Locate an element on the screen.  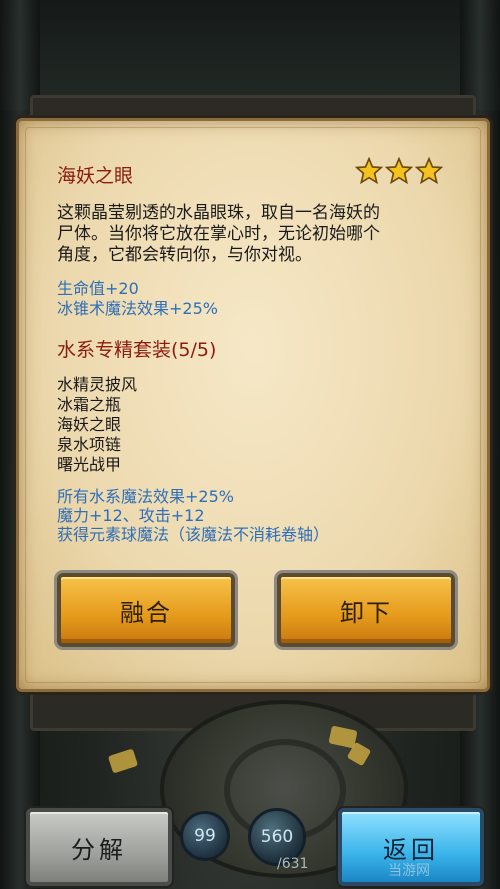
decompose-button: 分解 is located at coordinates (99, 847).